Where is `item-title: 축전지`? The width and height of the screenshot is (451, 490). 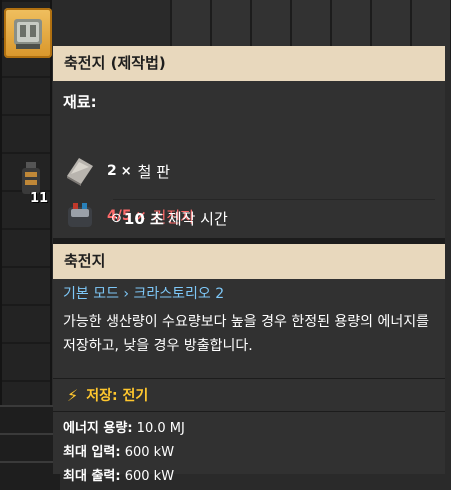
item-title: 축전지 is located at coordinates (249, 261).